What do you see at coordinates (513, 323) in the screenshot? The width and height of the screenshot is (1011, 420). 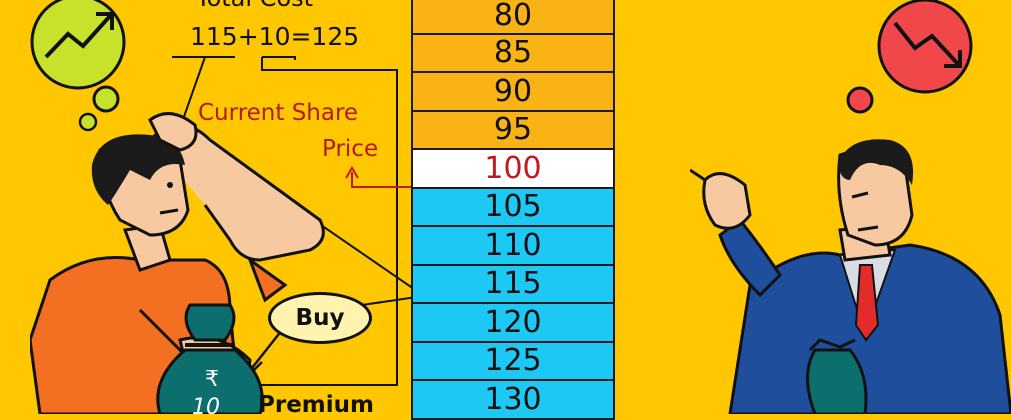 I see `price-row: 120` at bounding box center [513, 323].